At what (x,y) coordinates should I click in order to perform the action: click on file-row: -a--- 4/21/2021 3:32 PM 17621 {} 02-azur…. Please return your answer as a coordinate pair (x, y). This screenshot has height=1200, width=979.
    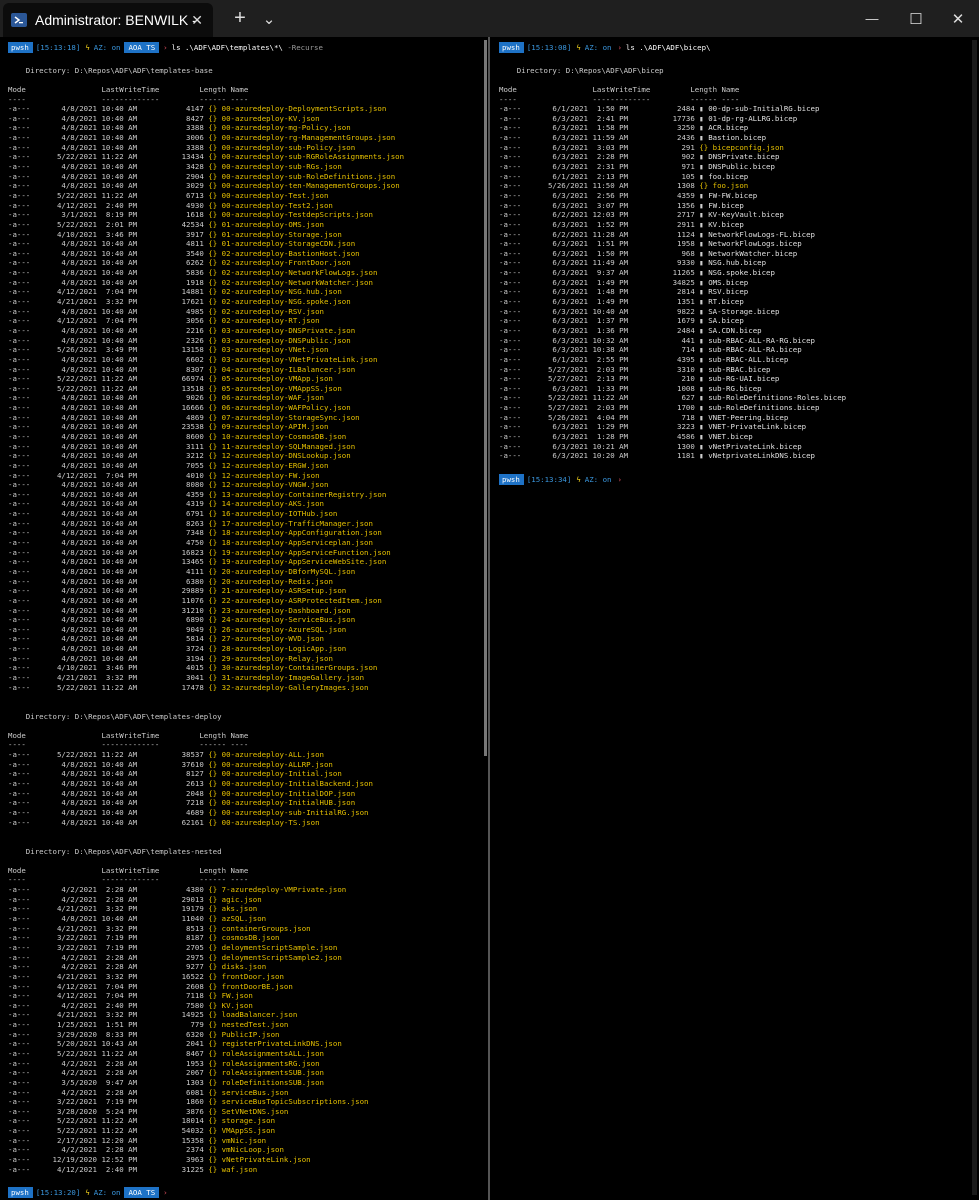
    Looking at the image, I should click on (243, 302).